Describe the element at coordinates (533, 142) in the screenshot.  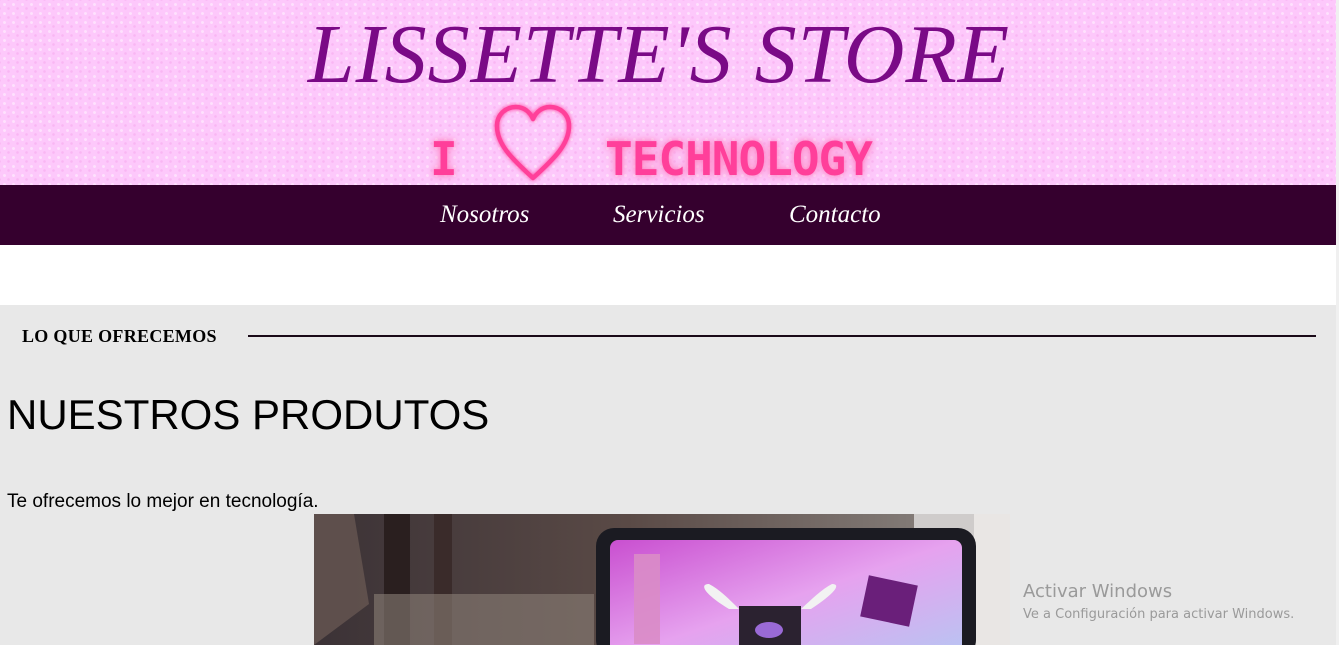
I see `heart-outline-icon` at that location.